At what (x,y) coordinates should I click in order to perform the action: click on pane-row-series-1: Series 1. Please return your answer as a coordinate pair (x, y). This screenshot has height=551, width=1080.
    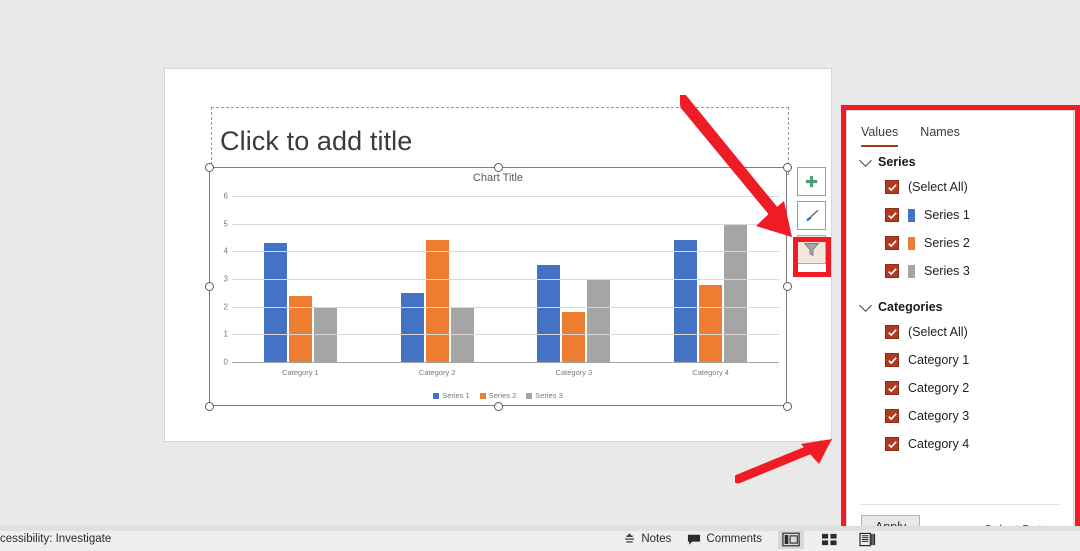
    Looking at the image, I should click on (927, 215).